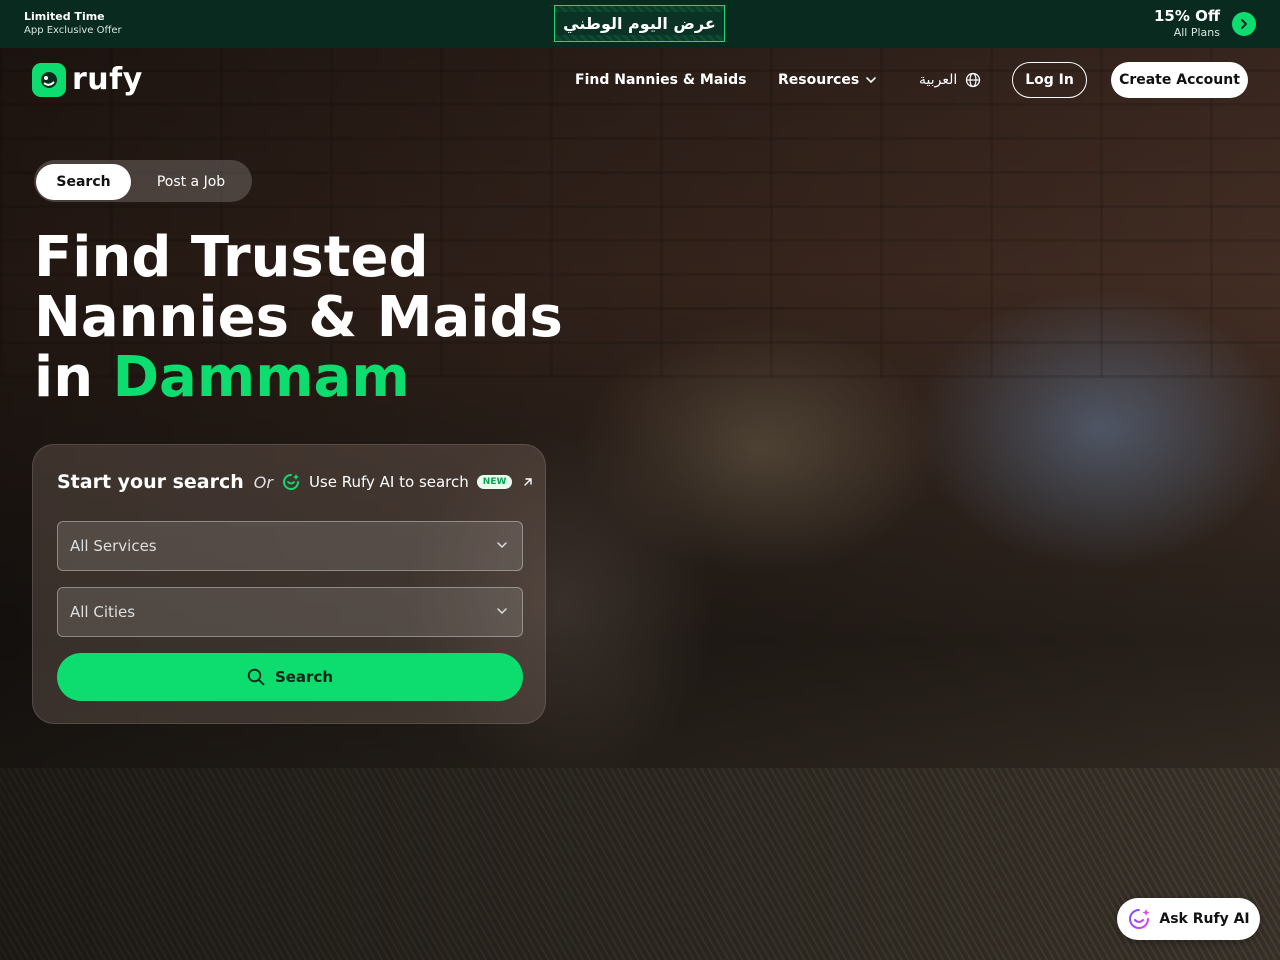 This screenshot has height=960, width=1280. Describe the element at coordinates (938, 80) in the screenshot. I see `language-label: العربية` at that location.